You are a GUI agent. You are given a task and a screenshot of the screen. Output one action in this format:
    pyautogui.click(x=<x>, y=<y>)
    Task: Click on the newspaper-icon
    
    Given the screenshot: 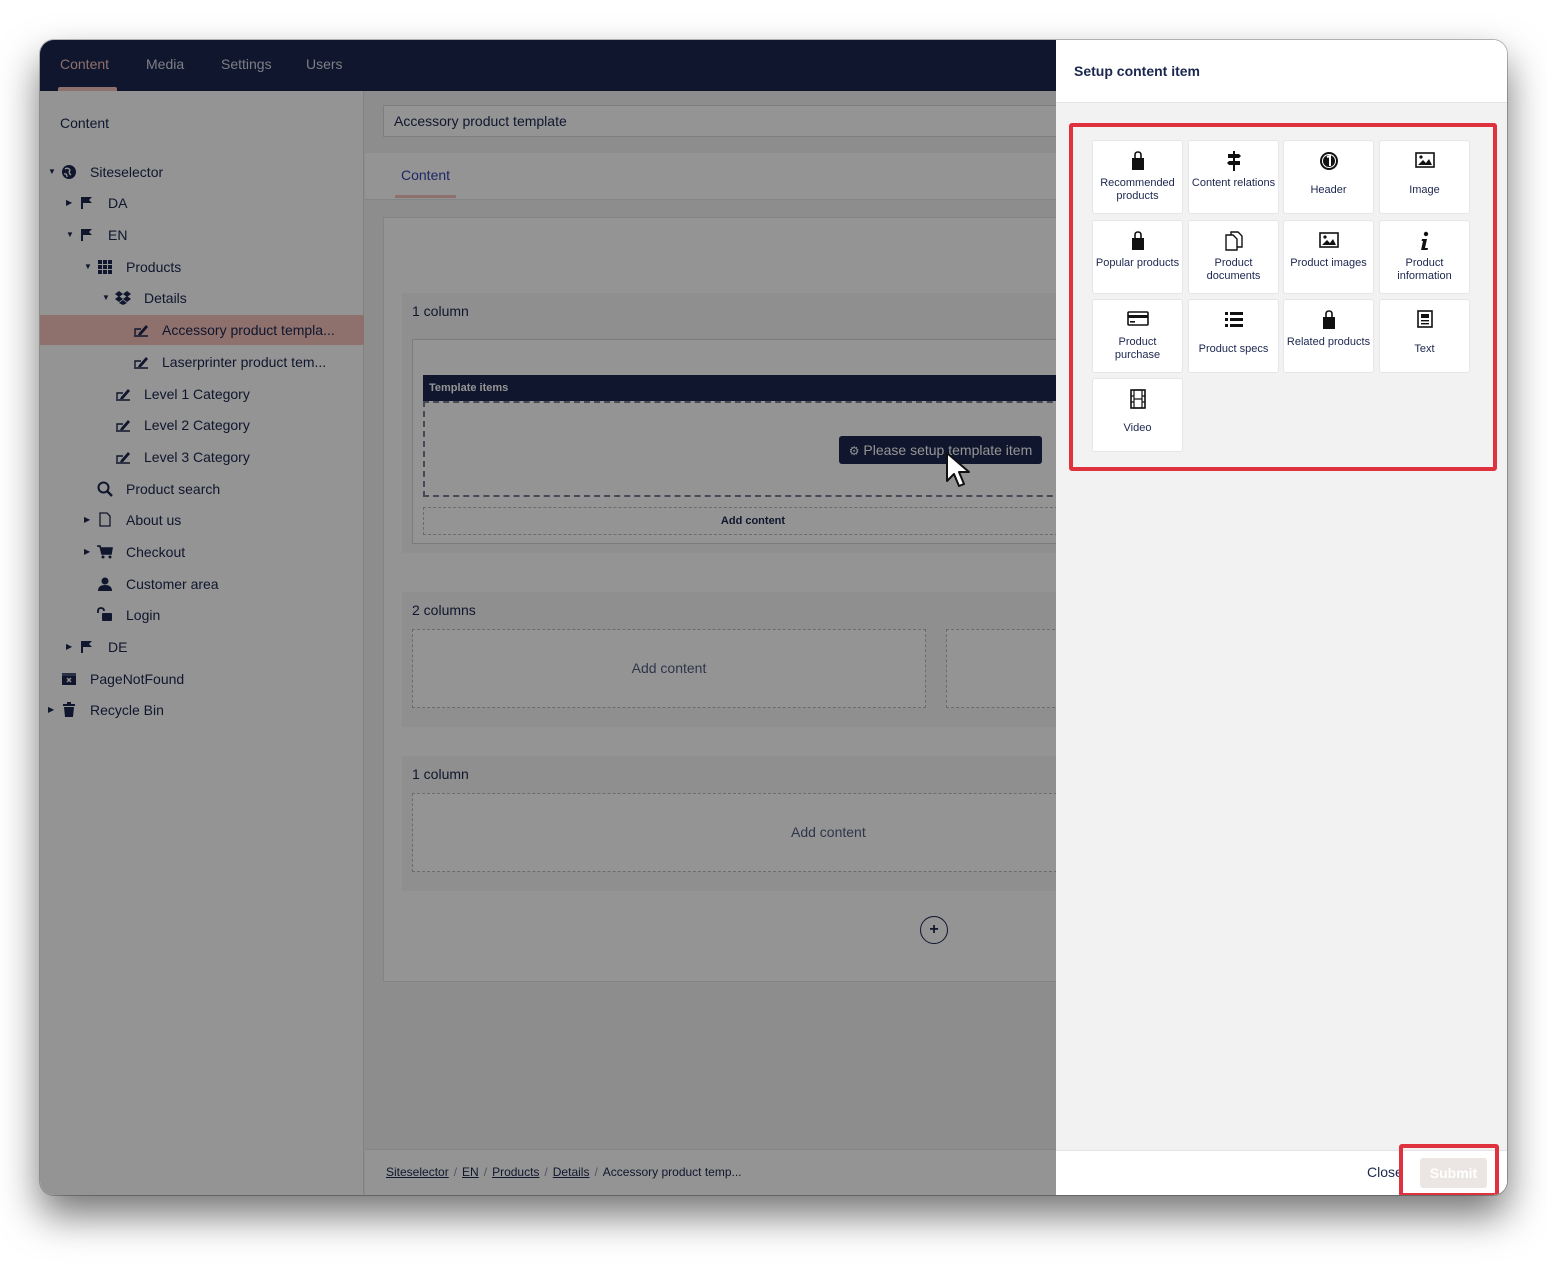 What is the action you would take?
    pyautogui.click(x=1424, y=321)
    